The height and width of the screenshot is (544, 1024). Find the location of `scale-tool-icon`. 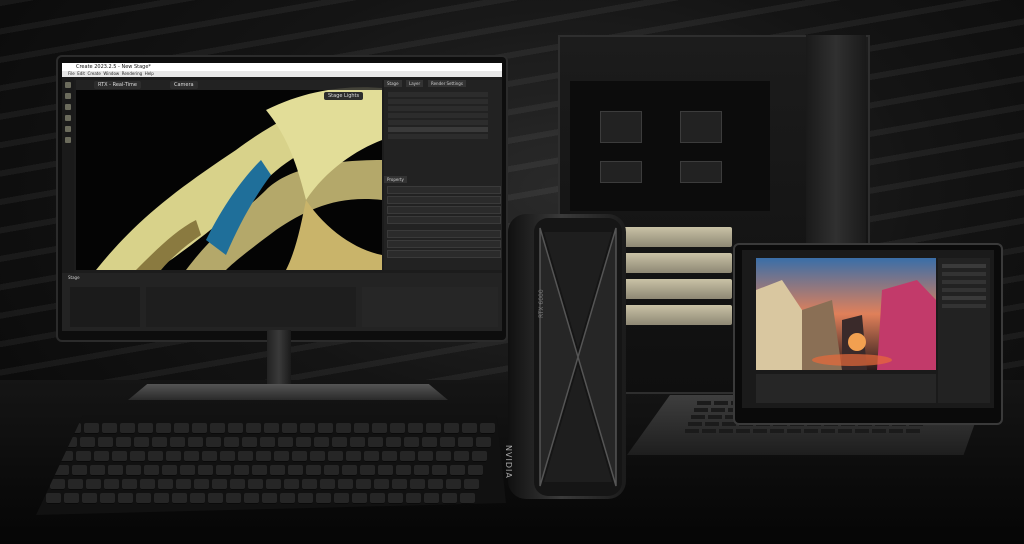

scale-tool-icon is located at coordinates (68, 118).